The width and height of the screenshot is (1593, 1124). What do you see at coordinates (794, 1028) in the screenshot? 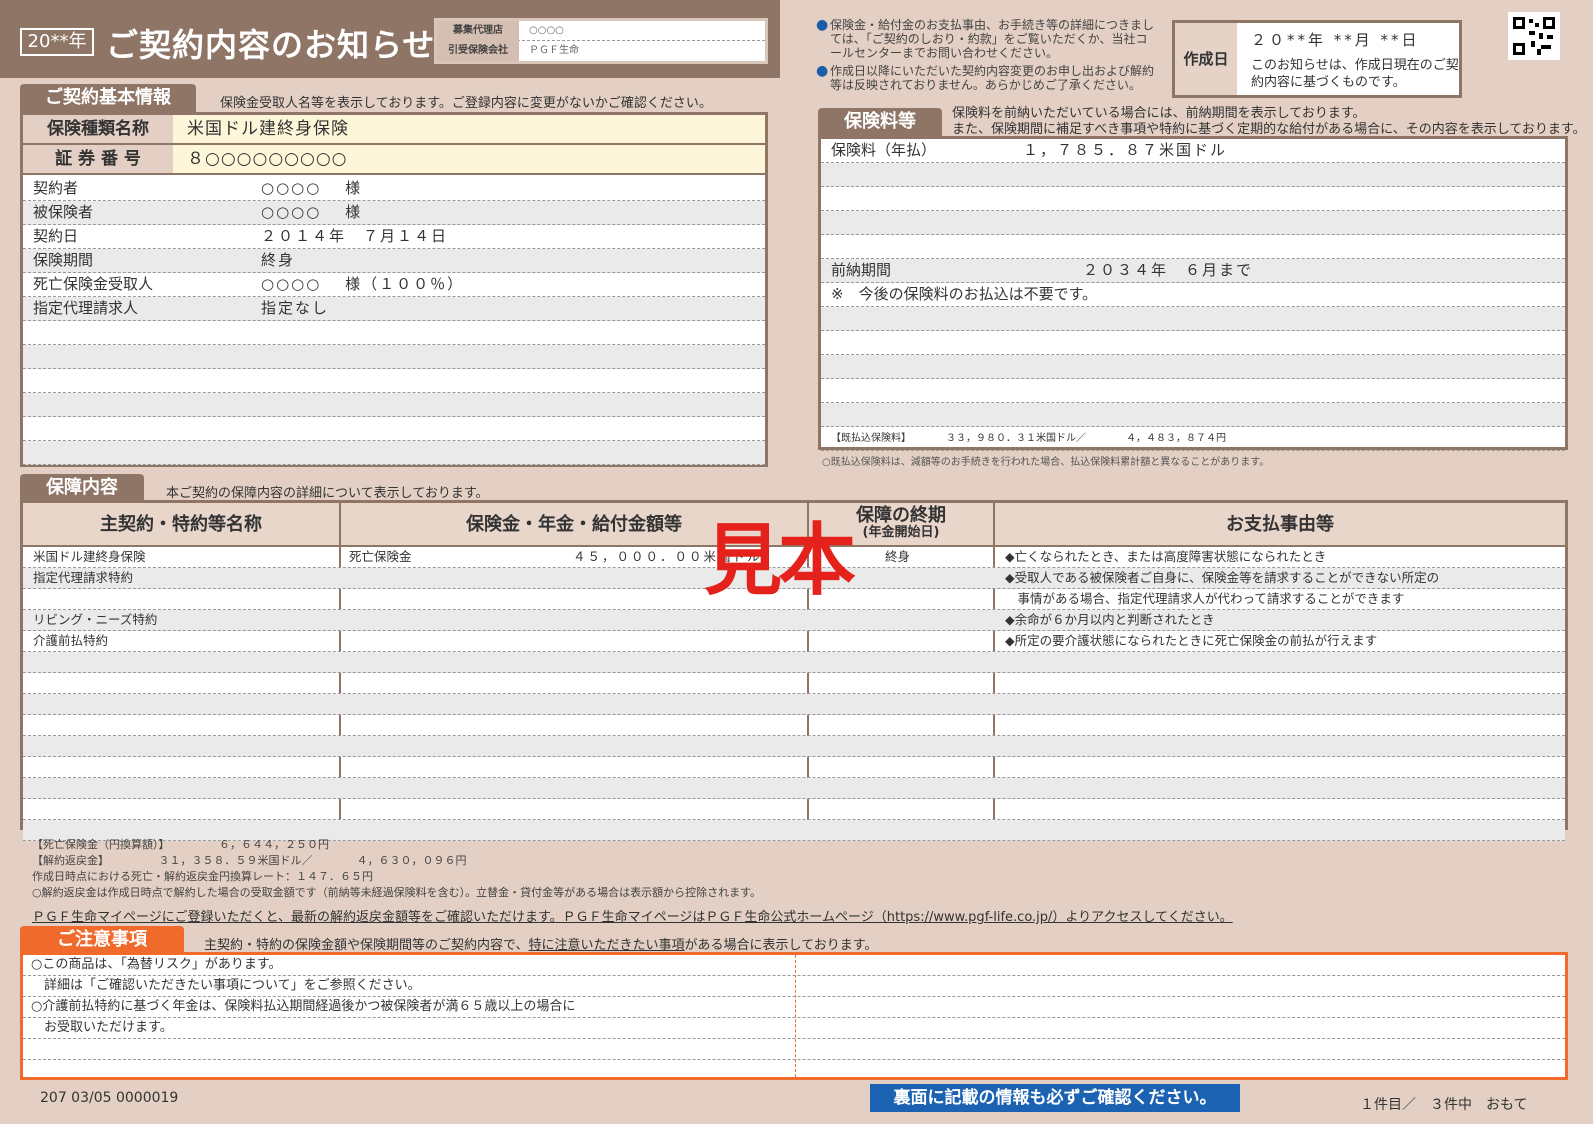
I see `caution-line: お受取いただけます。` at bounding box center [794, 1028].